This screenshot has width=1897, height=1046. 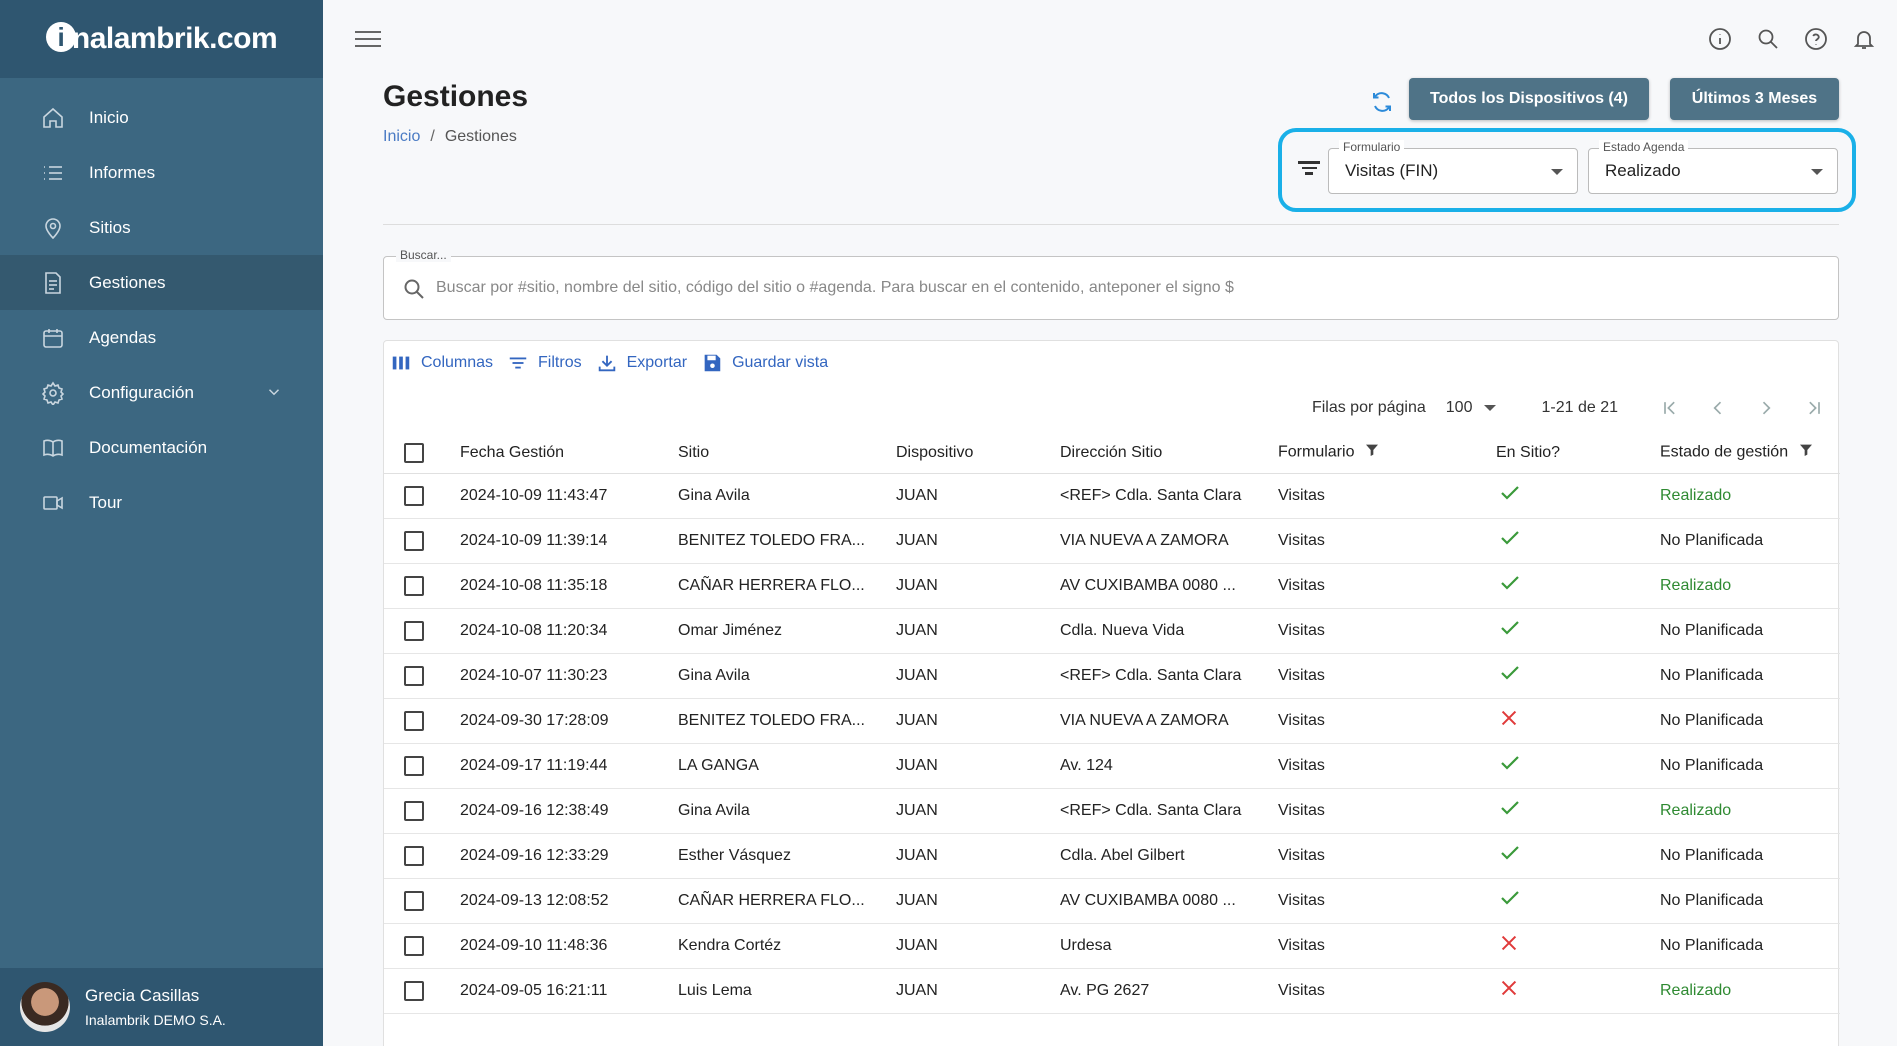 What do you see at coordinates (1750, 453) in the screenshot?
I see `col-estado: Estado de gestión` at bounding box center [1750, 453].